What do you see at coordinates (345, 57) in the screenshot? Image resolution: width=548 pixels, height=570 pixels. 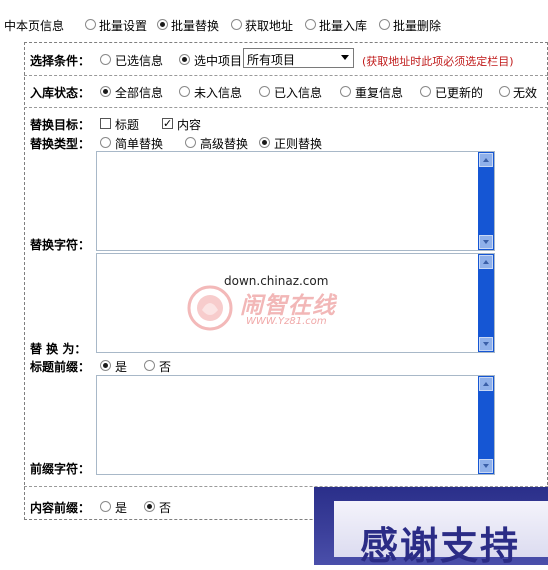 I see `chevron-down-icon` at bounding box center [345, 57].